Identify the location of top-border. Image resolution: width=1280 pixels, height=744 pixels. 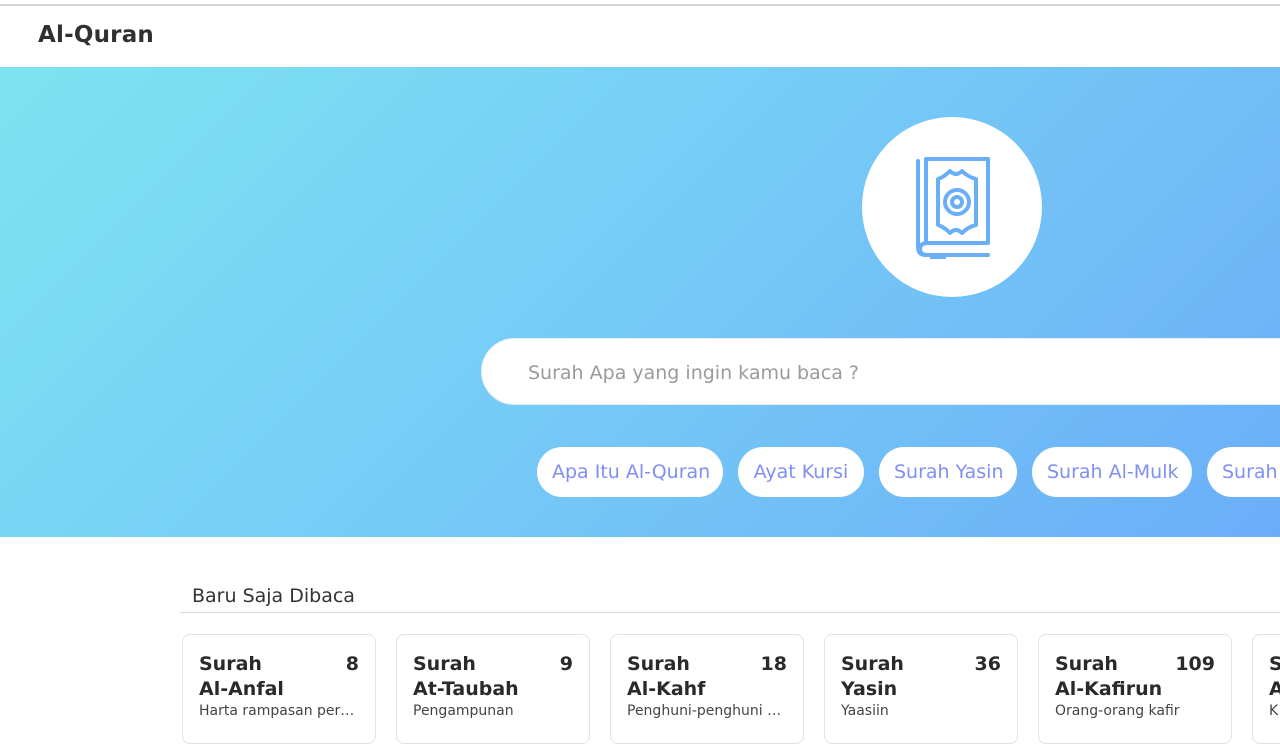
(640, 3).